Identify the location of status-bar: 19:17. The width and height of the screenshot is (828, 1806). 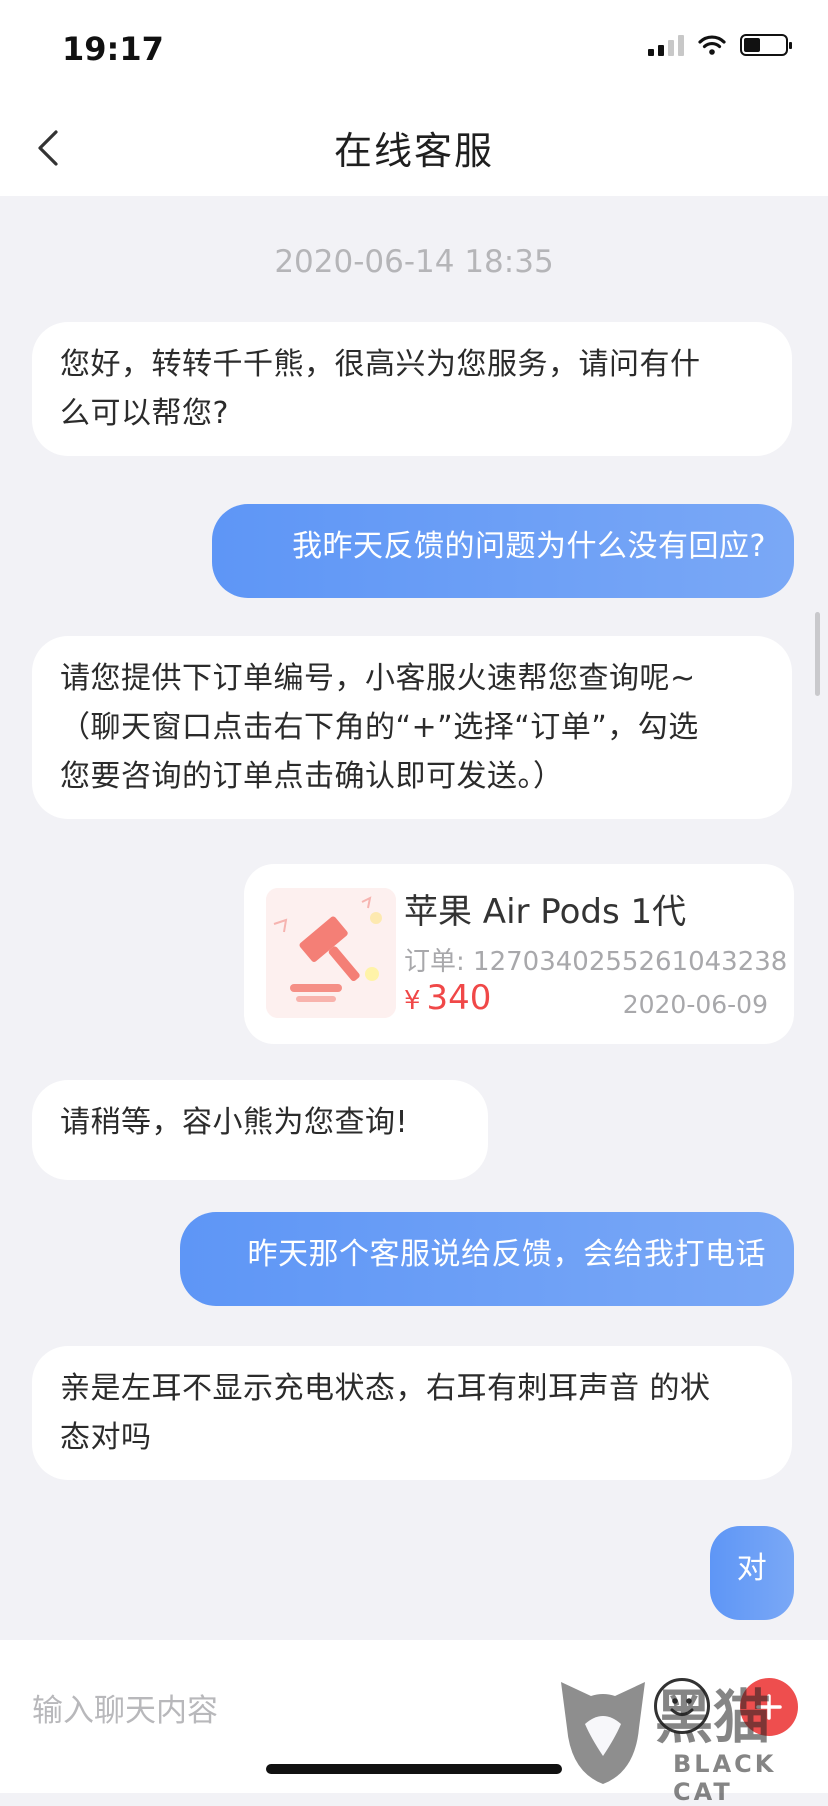
(414, 50).